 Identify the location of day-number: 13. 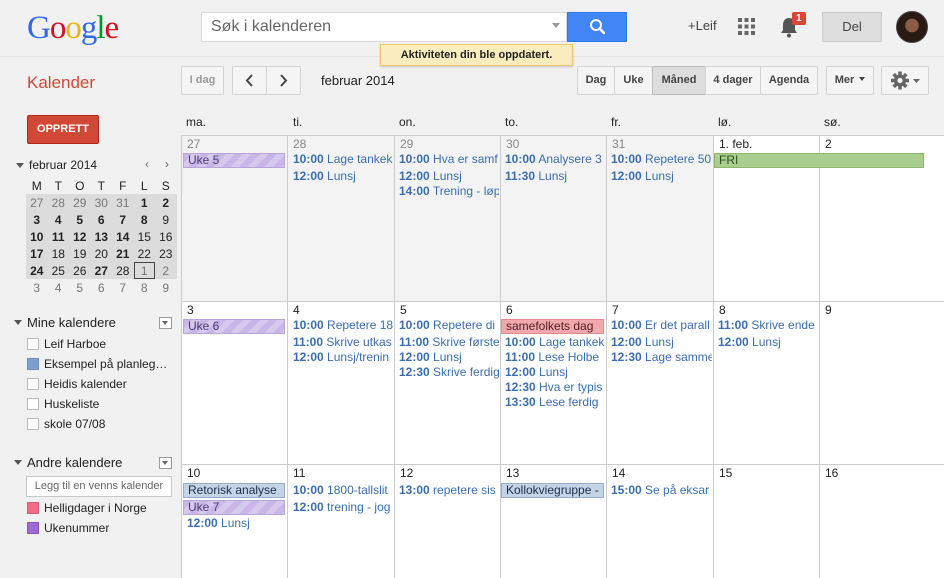
(512, 473).